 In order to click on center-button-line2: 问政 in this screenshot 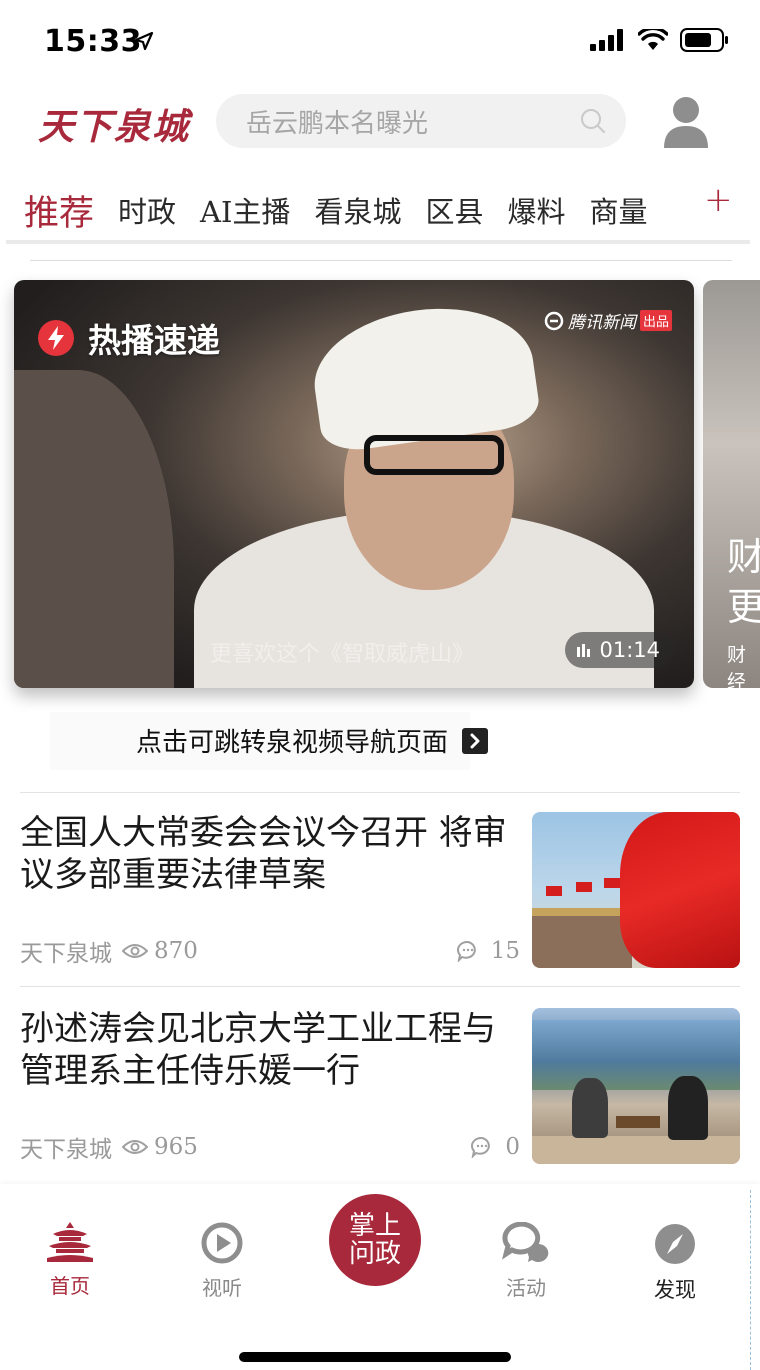, I will do `click(375, 1254)`.